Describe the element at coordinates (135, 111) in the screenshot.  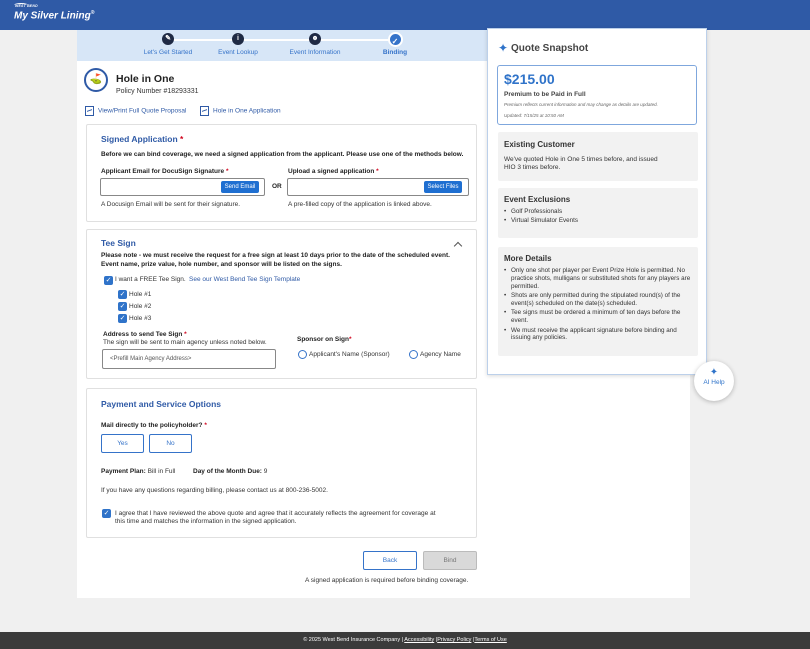
I see `view-quote-proposal-link: View/Print Full Quote Proposal` at that location.